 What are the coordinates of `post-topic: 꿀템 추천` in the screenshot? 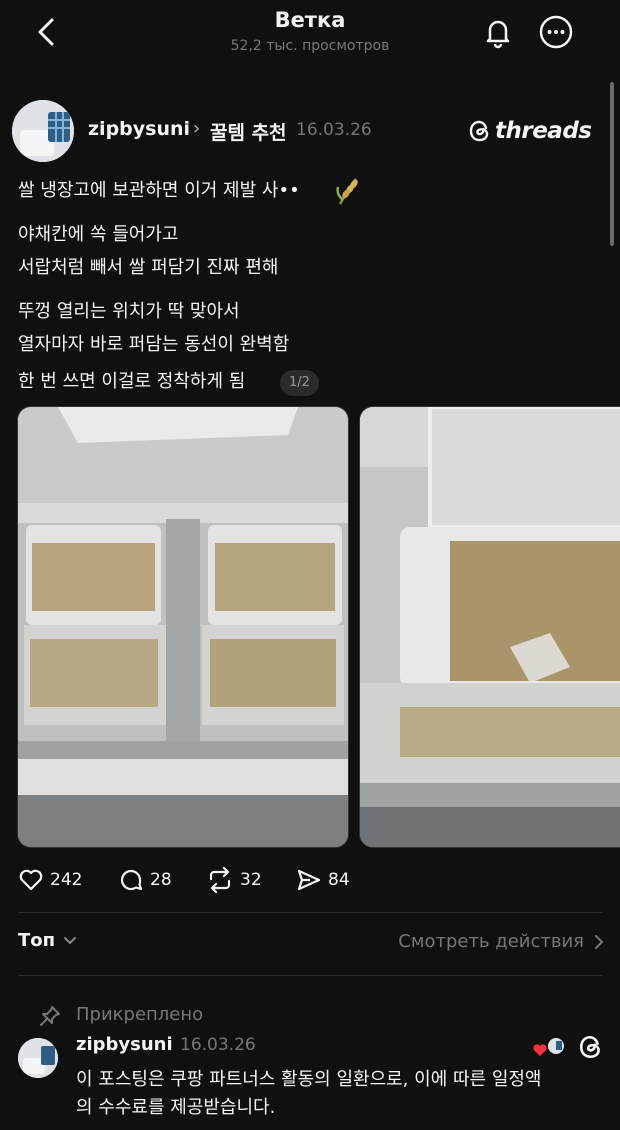 It's located at (248, 131).